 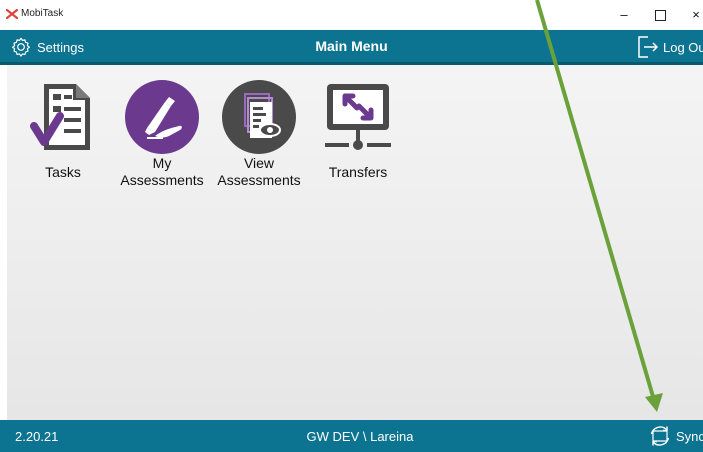 What do you see at coordinates (351, 15) in the screenshot?
I see `window-titlebar: MobiTask – ×` at bounding box center [351, 15].